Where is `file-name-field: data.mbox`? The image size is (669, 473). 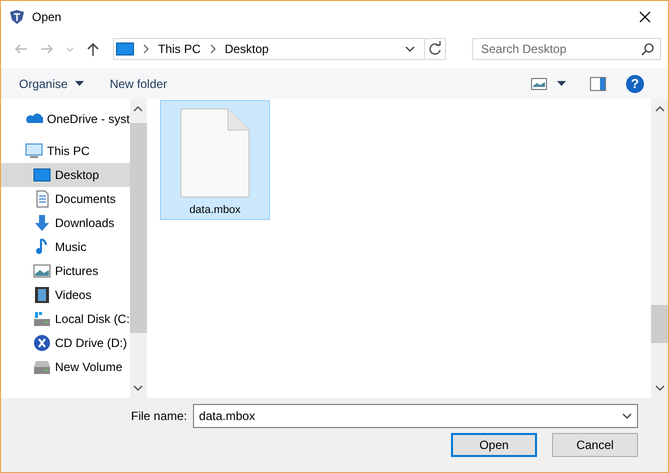
file-name-field: data.mbox is located at coordinates (415, 416).